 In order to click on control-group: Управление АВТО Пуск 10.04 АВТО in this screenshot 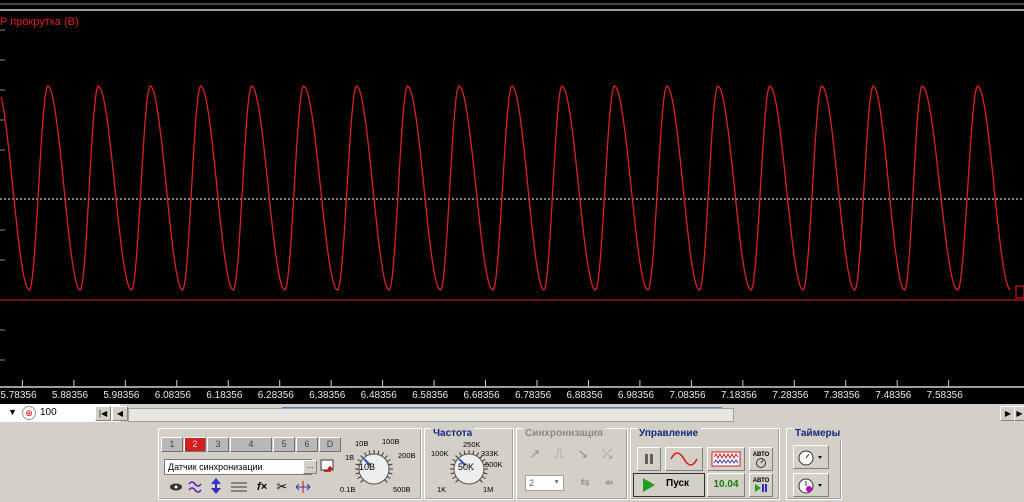, I will do `click(705, 464)`.